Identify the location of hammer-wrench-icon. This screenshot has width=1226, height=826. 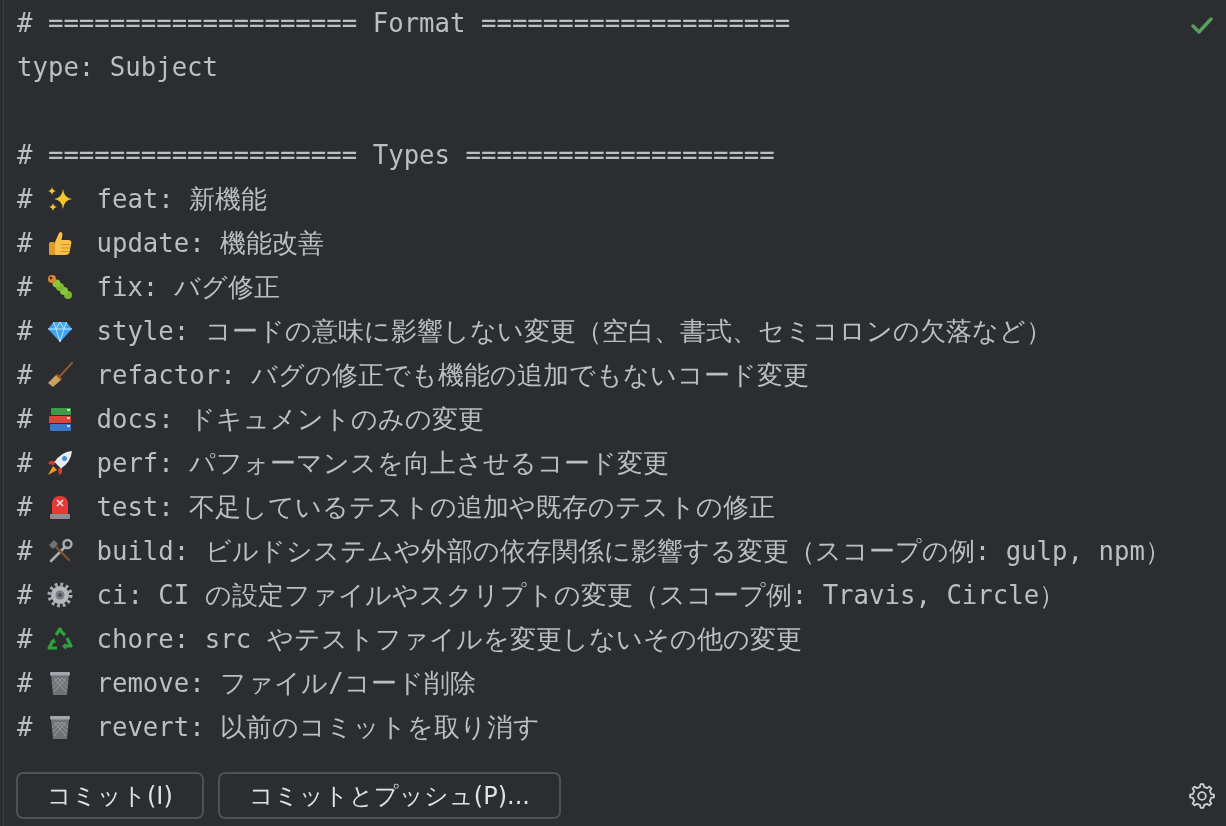
(60, 551).